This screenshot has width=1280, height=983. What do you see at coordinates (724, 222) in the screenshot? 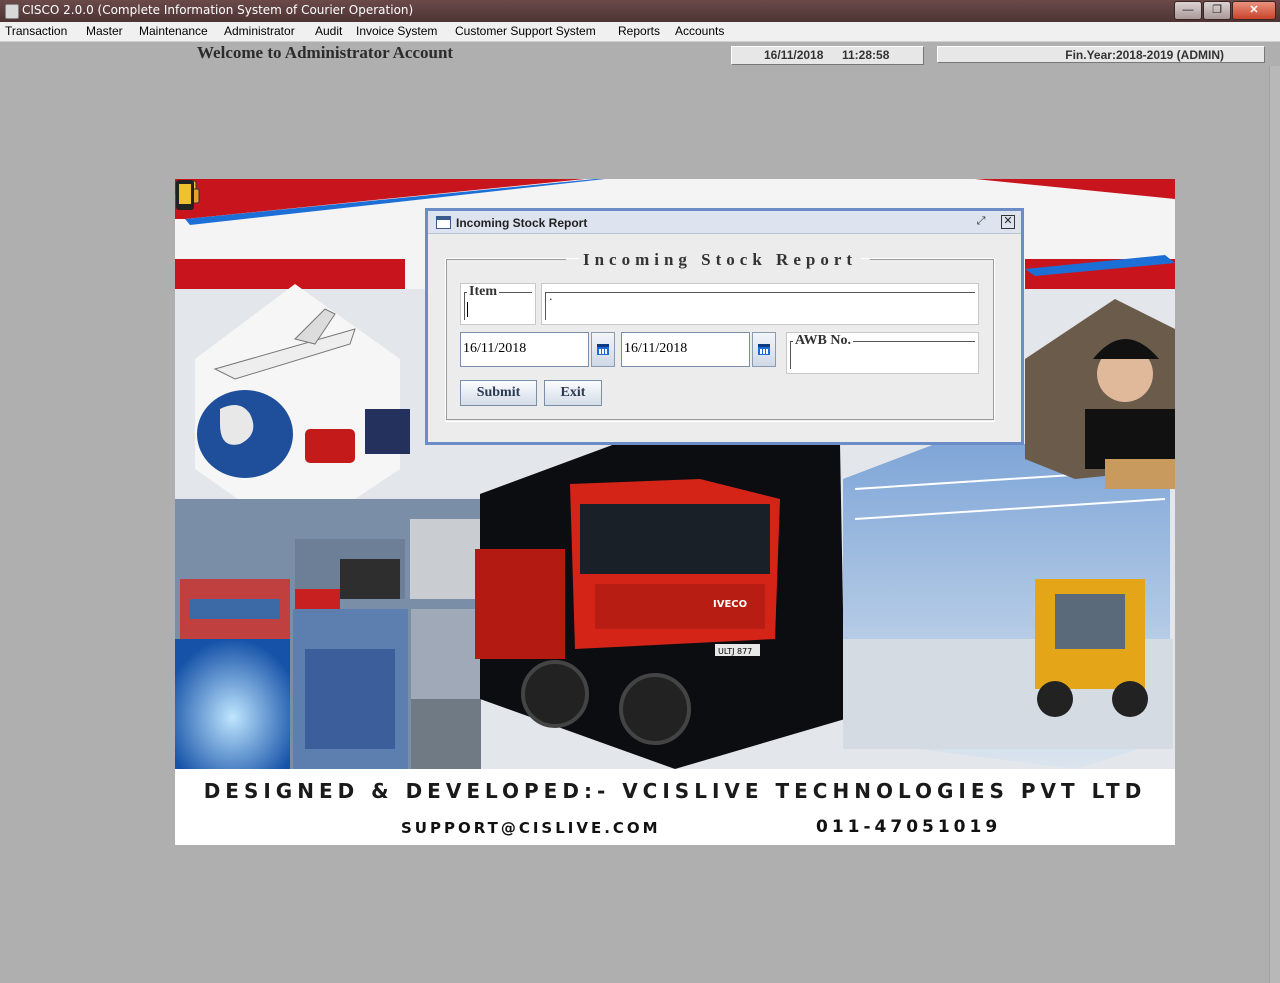
I see `dialog-titlebar: Incoming Stock Report ⤢ ✕` at bounding box center [724, 222].